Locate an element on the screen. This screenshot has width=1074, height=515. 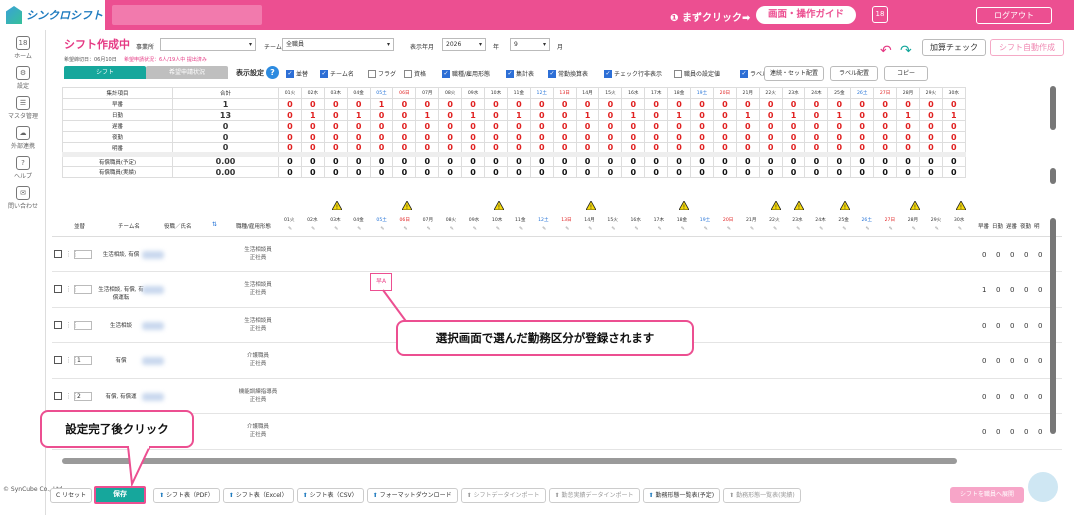
logout-button: ログアウト is located at coordinates (1014, 15).